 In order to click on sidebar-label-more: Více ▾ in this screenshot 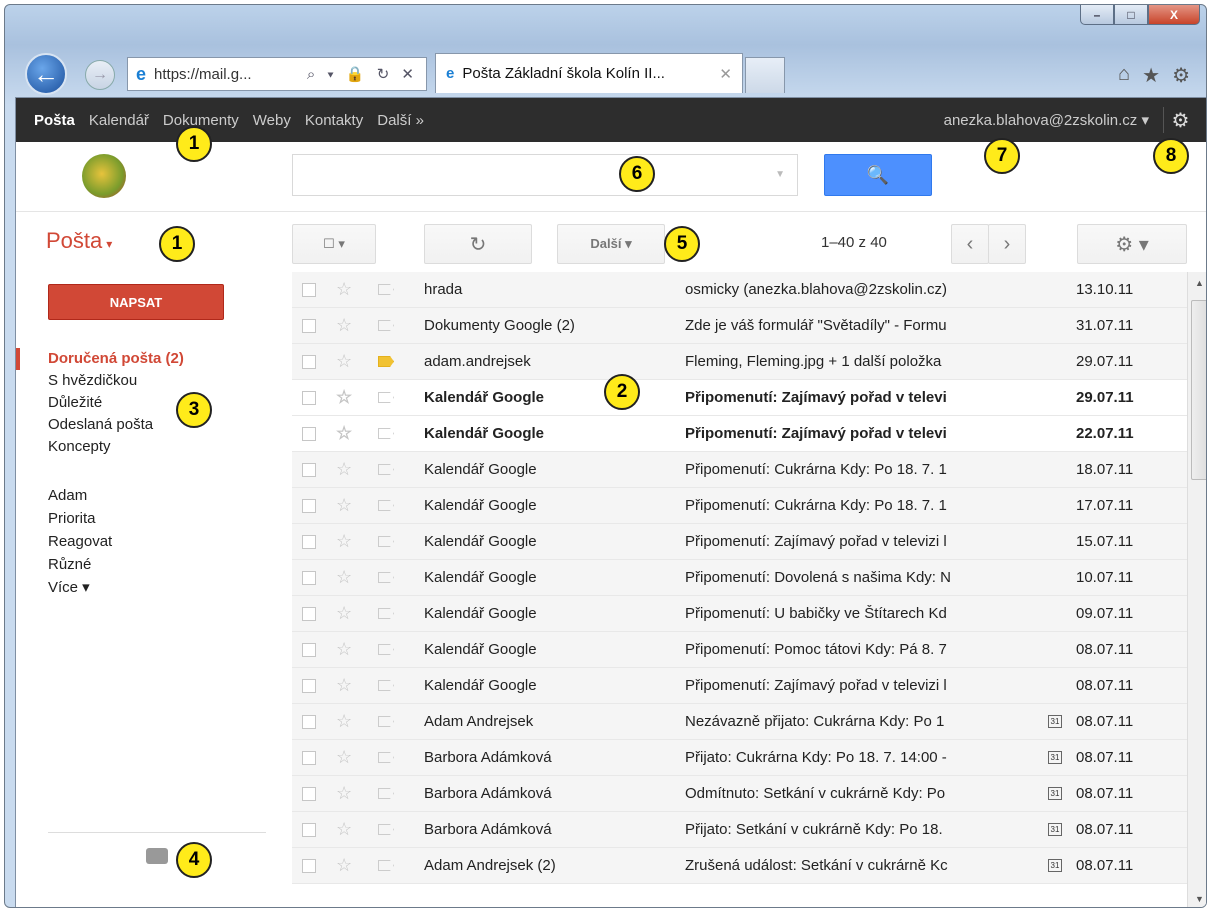, I will do `click(151, 587)`.